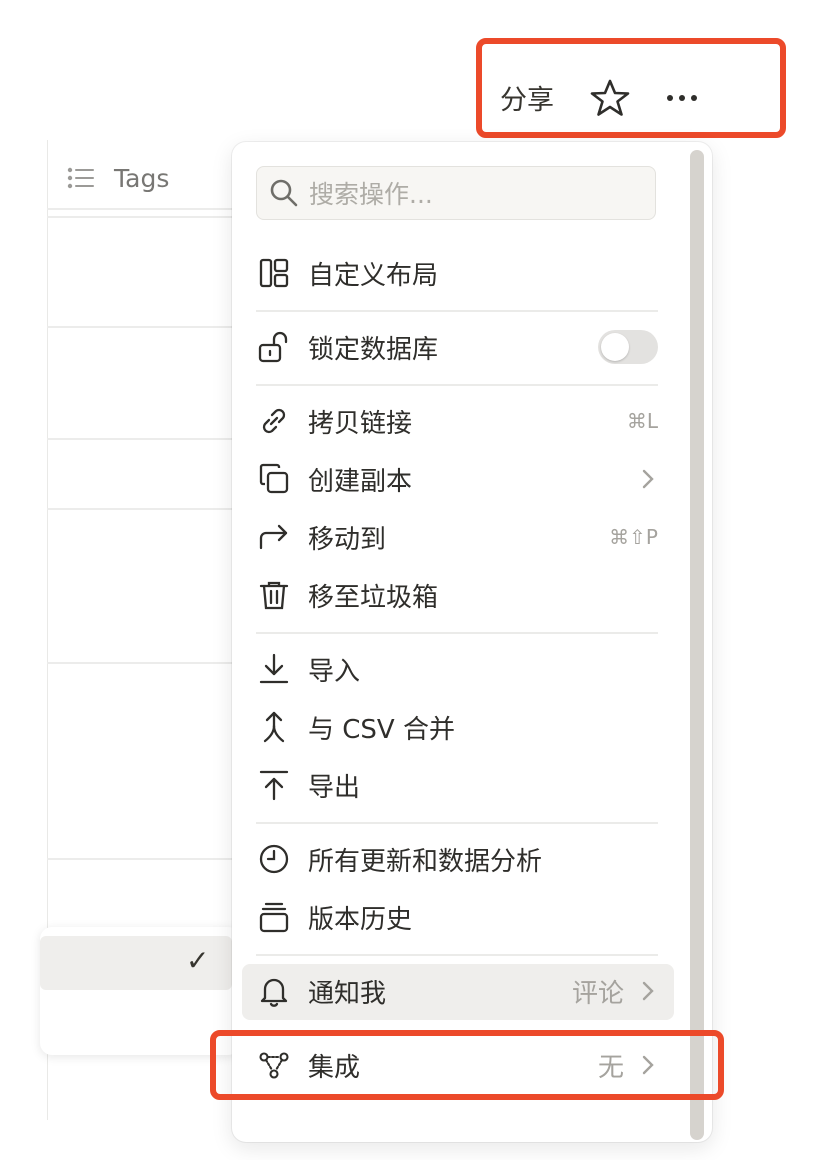  I want to click on bell-icon, so click(274, 992).